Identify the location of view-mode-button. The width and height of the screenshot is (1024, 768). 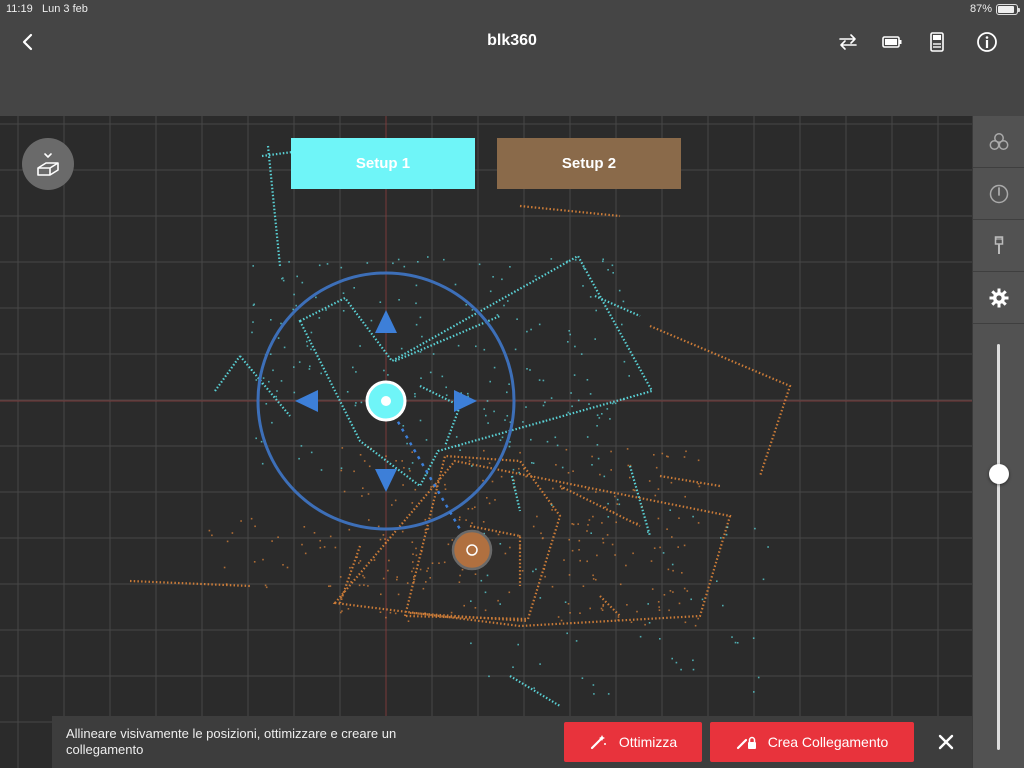
(48, 164).